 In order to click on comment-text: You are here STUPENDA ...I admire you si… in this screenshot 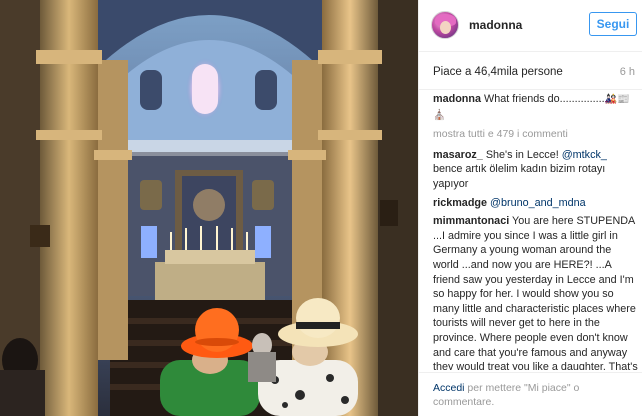, I will do `click(535, 292)`.